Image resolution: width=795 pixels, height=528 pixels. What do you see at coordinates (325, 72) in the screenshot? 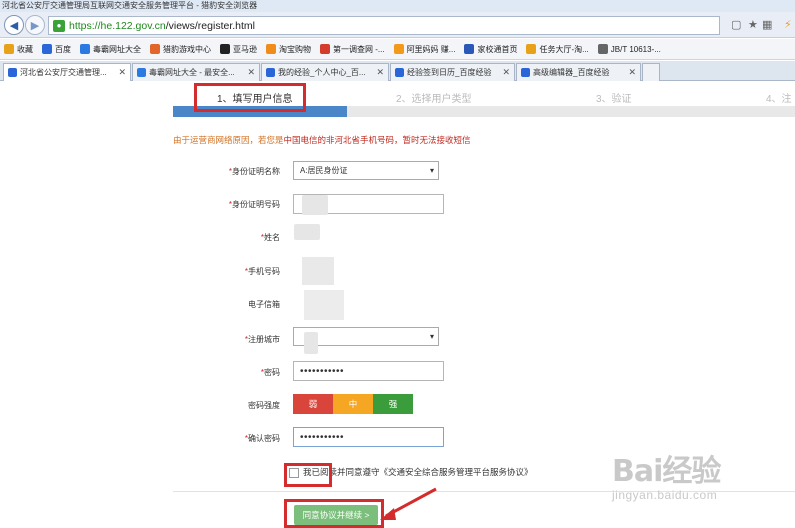
I see `browser-tab: 我的经验_个人中心_百... ✕` at bounding box center [325, 72].